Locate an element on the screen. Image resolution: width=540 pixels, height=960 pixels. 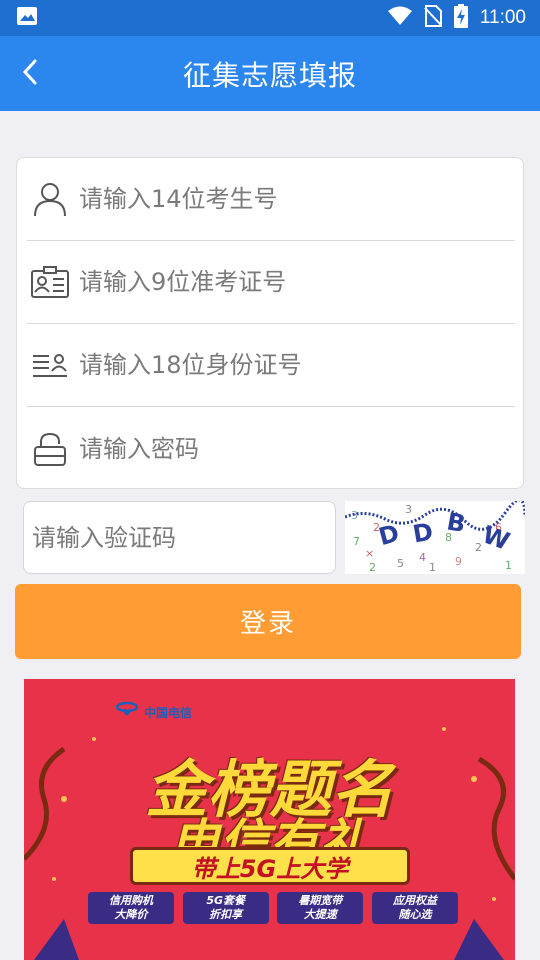
banner-tags: 信用购机 大降价 5G套餐 折扣享 暑期宽带 大提速 应用权益 随心选 is located at coordinates (273, 908).